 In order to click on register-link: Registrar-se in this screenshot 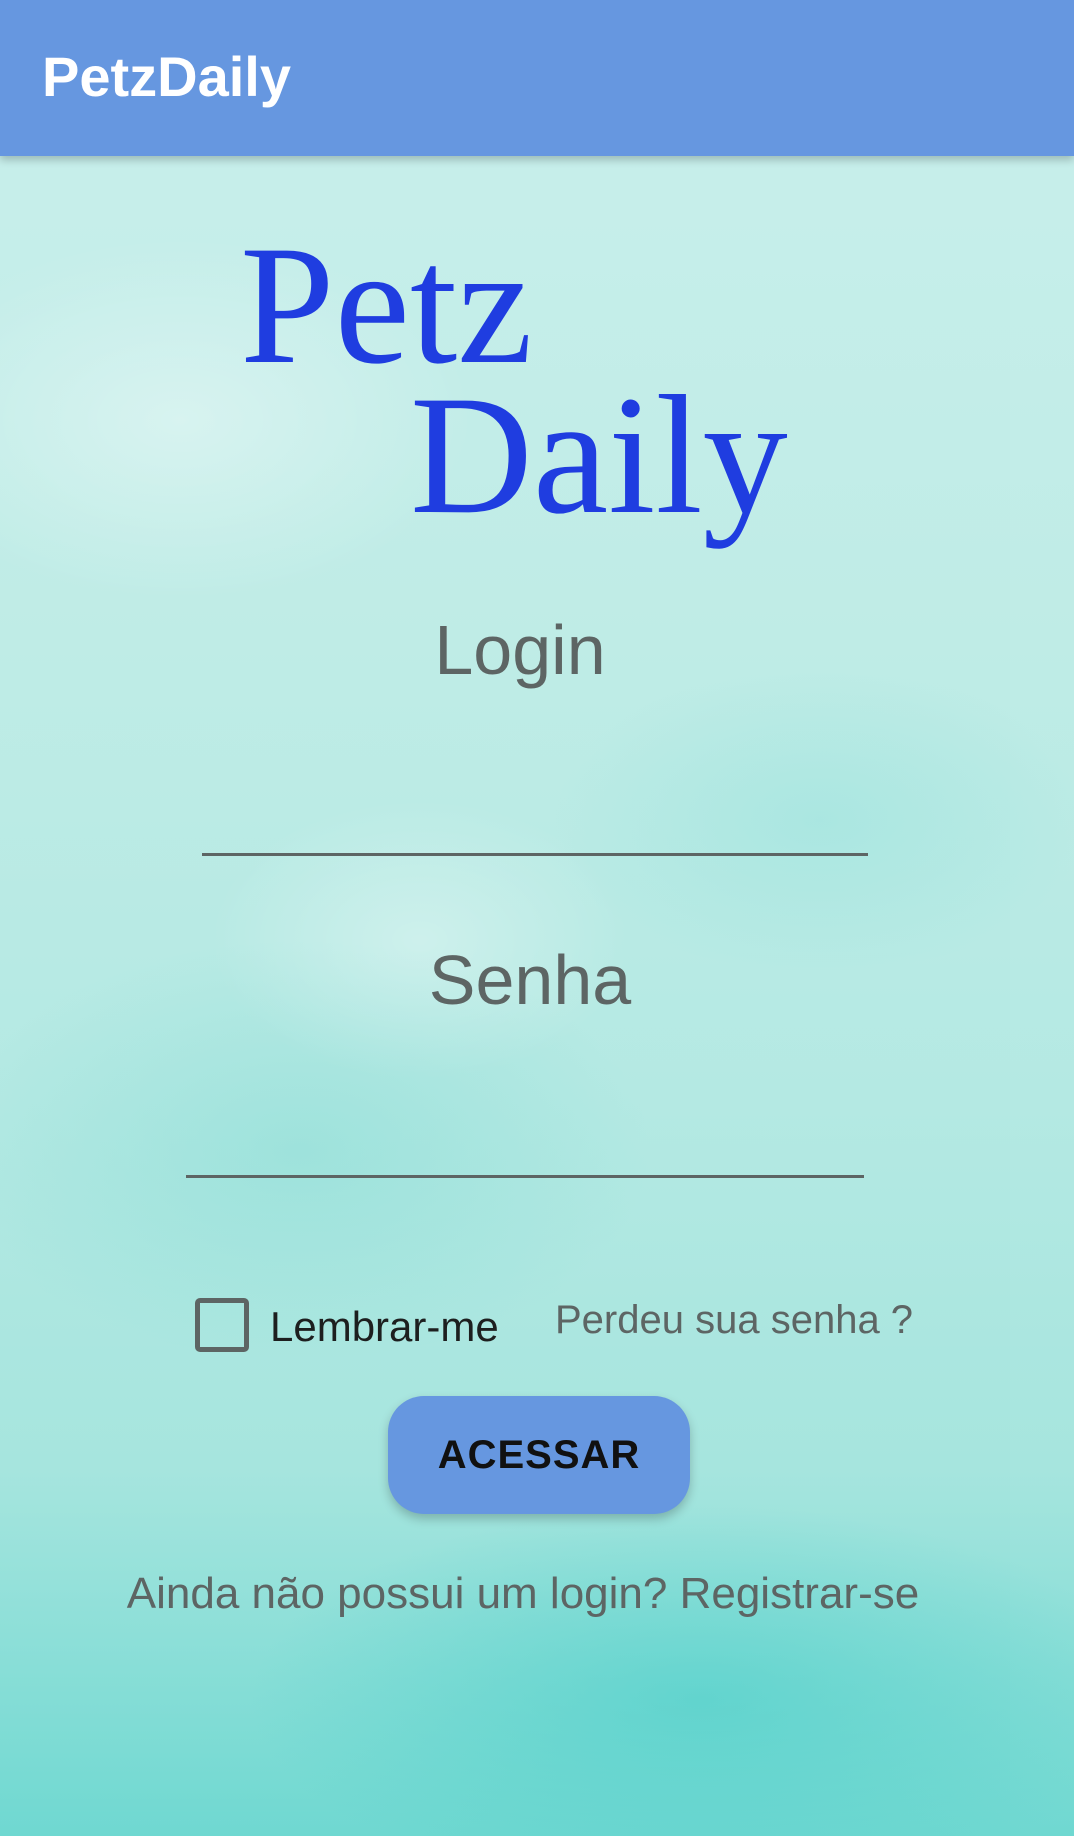, I will do `click(800, 1593)`.